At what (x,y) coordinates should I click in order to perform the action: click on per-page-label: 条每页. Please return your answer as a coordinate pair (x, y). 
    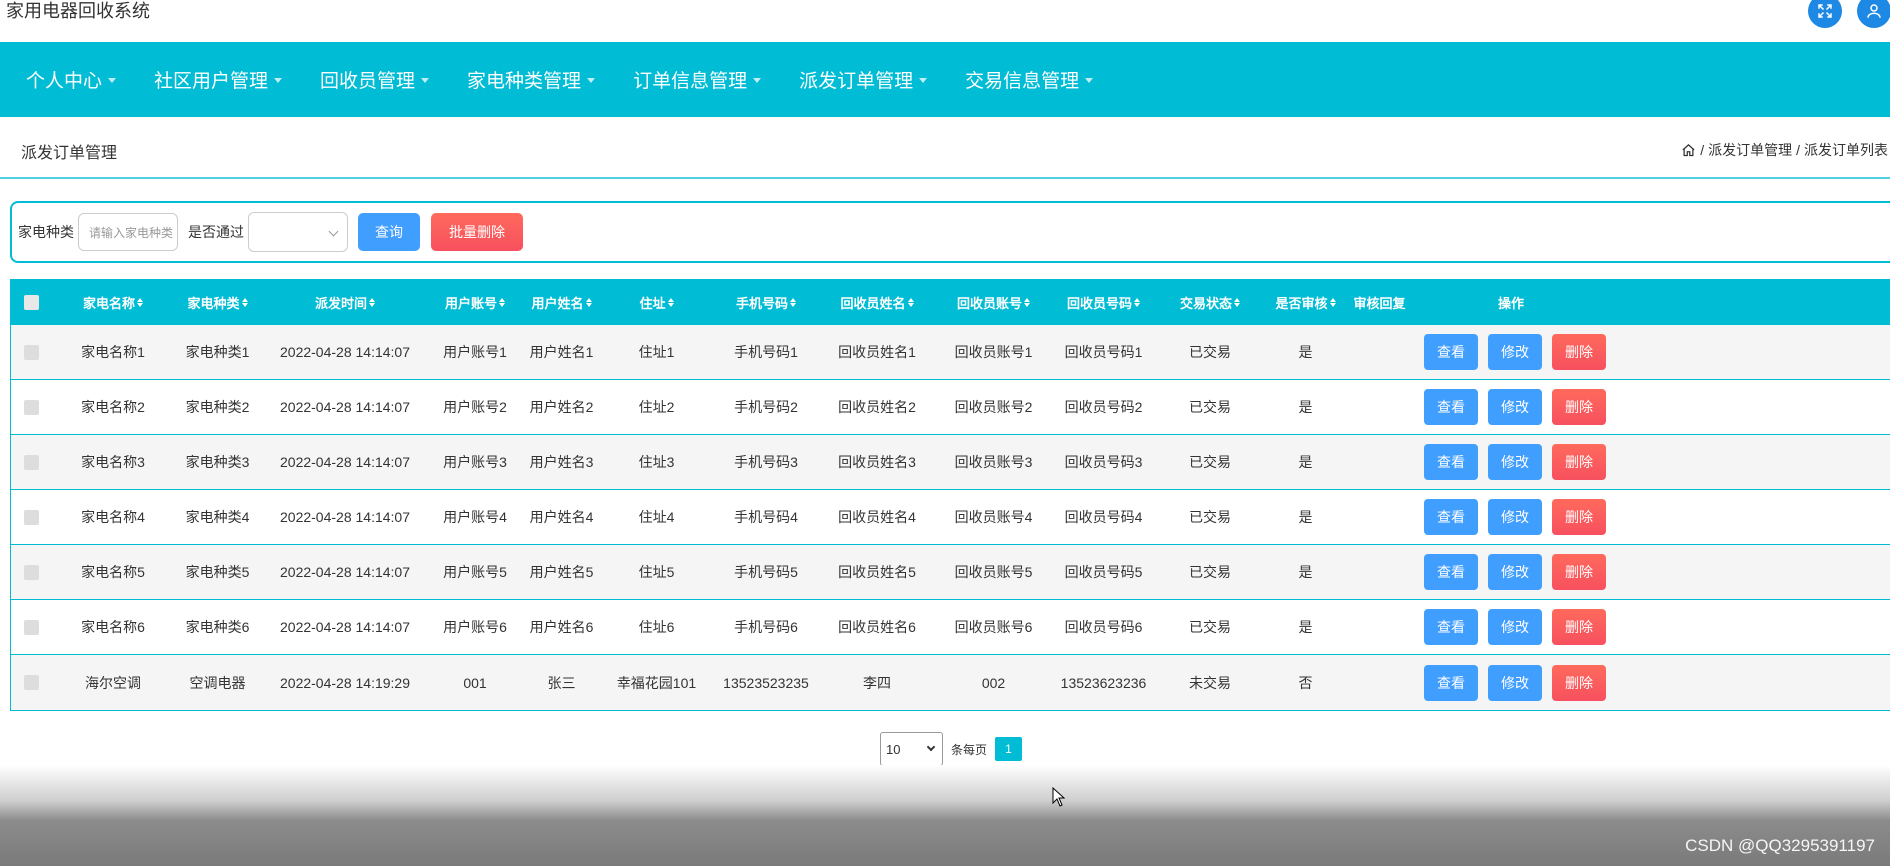
    Looking at the image, I should click on (969, 749).